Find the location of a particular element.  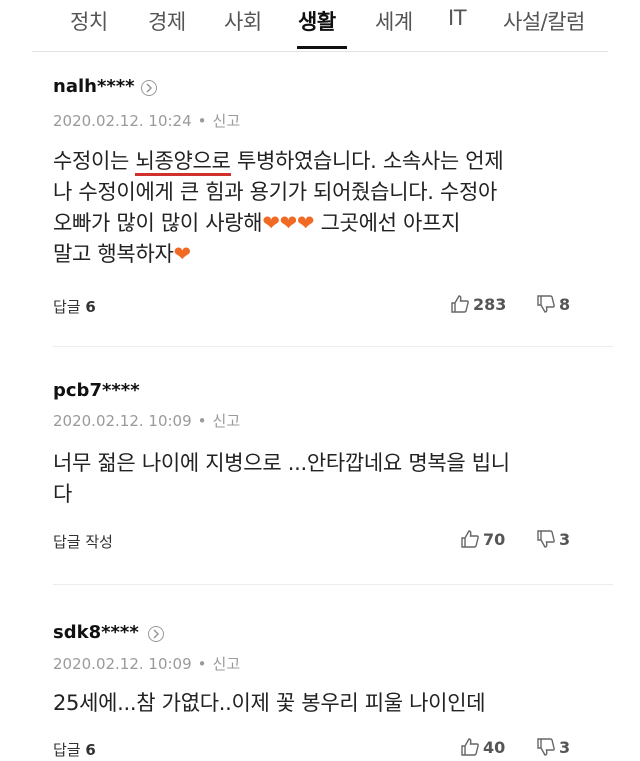

comment-author: sdk8**** is located at coordinates (96, 632).